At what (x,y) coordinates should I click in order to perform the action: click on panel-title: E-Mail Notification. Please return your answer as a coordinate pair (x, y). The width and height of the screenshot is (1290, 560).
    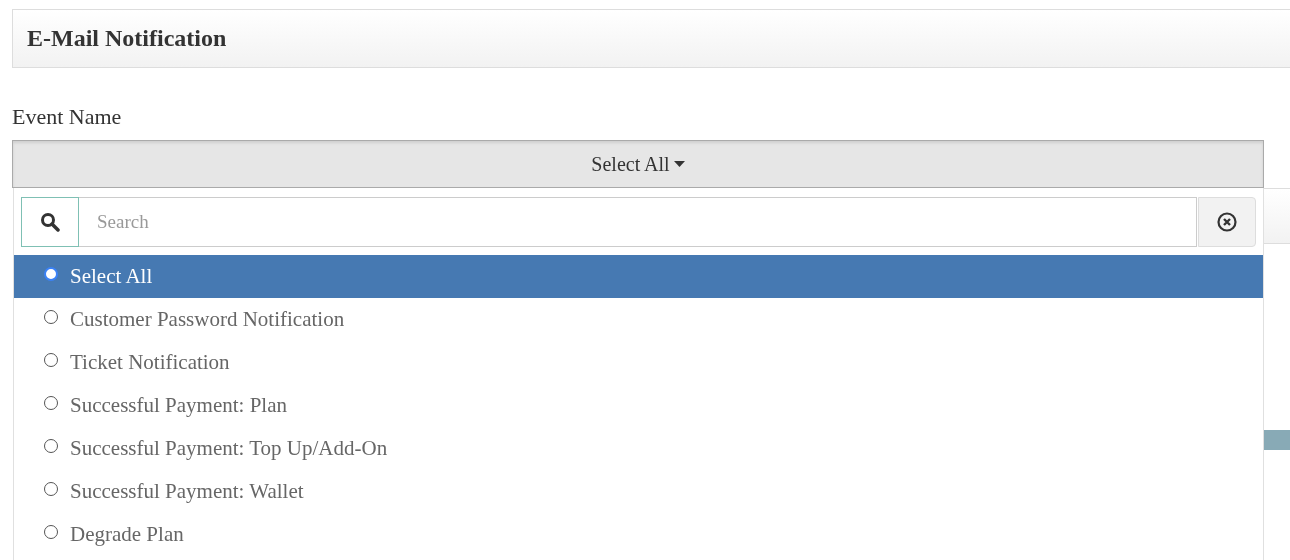
    Looking at the image, I should click on (127, 38).